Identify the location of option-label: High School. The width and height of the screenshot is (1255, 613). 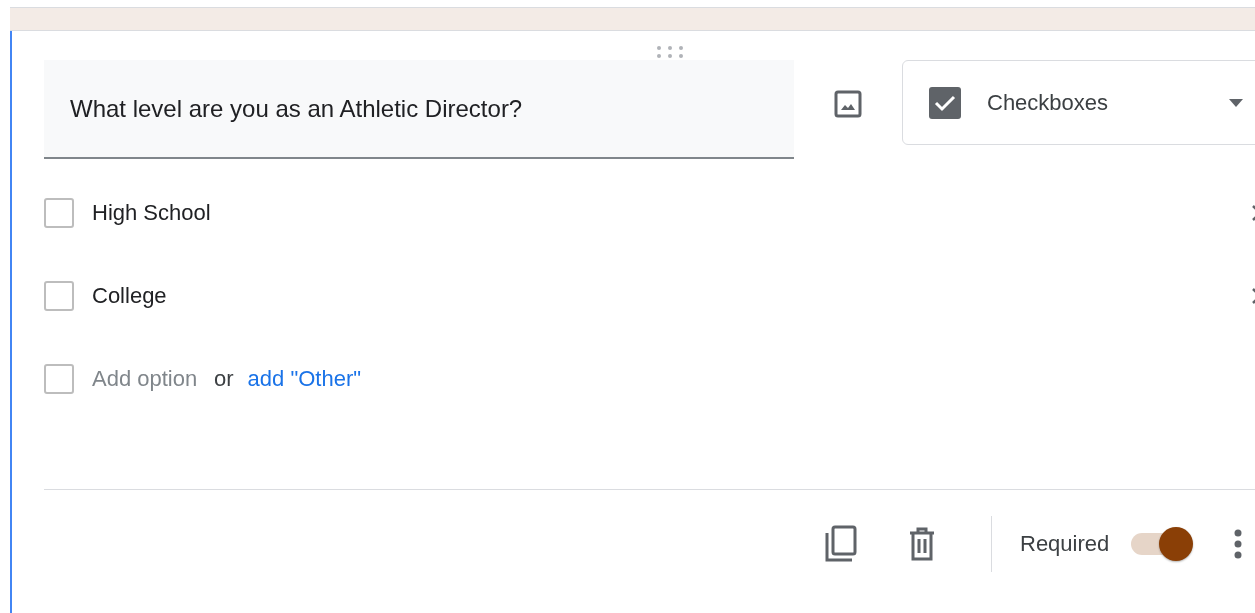
(671, 212).